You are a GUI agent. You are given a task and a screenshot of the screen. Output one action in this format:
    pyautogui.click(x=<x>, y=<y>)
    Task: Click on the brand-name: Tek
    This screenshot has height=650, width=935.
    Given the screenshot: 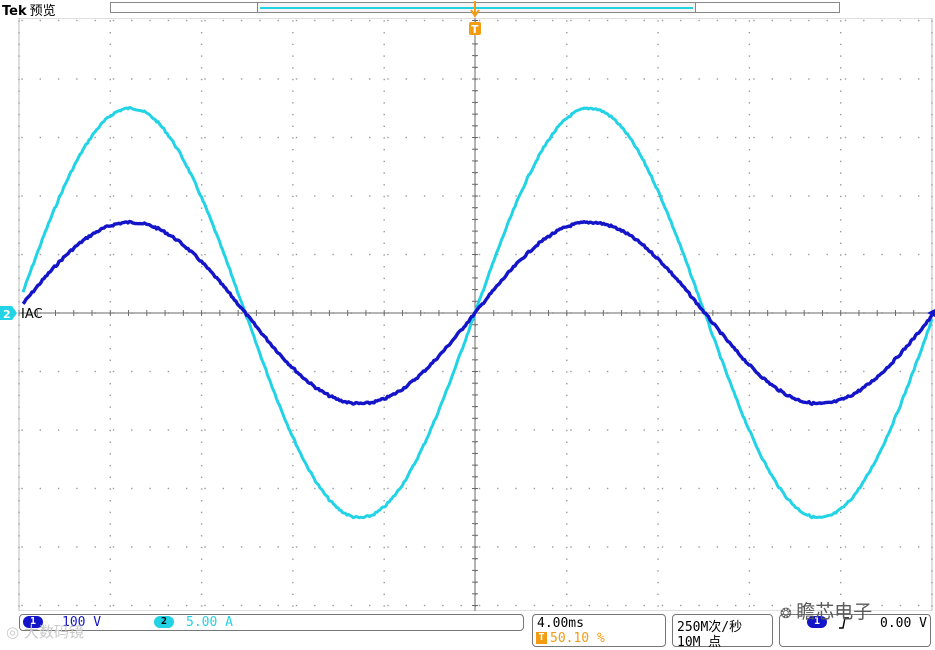 What is the action you would take?
    pyautogui.click(x=14, y=11)
    